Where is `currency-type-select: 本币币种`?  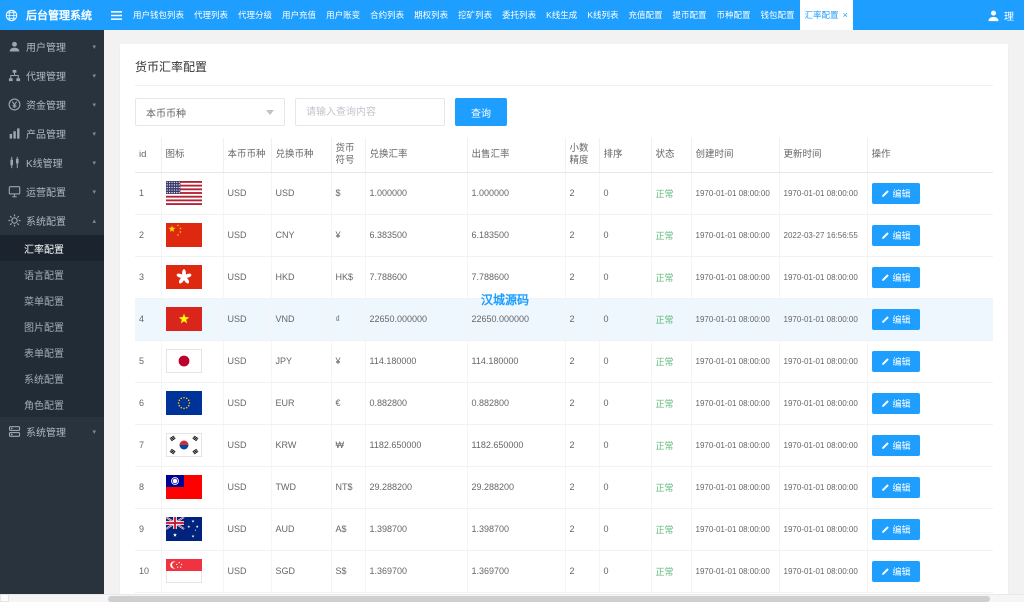
currency-type-select: 本币币种 is located at coordinates (210, 112).